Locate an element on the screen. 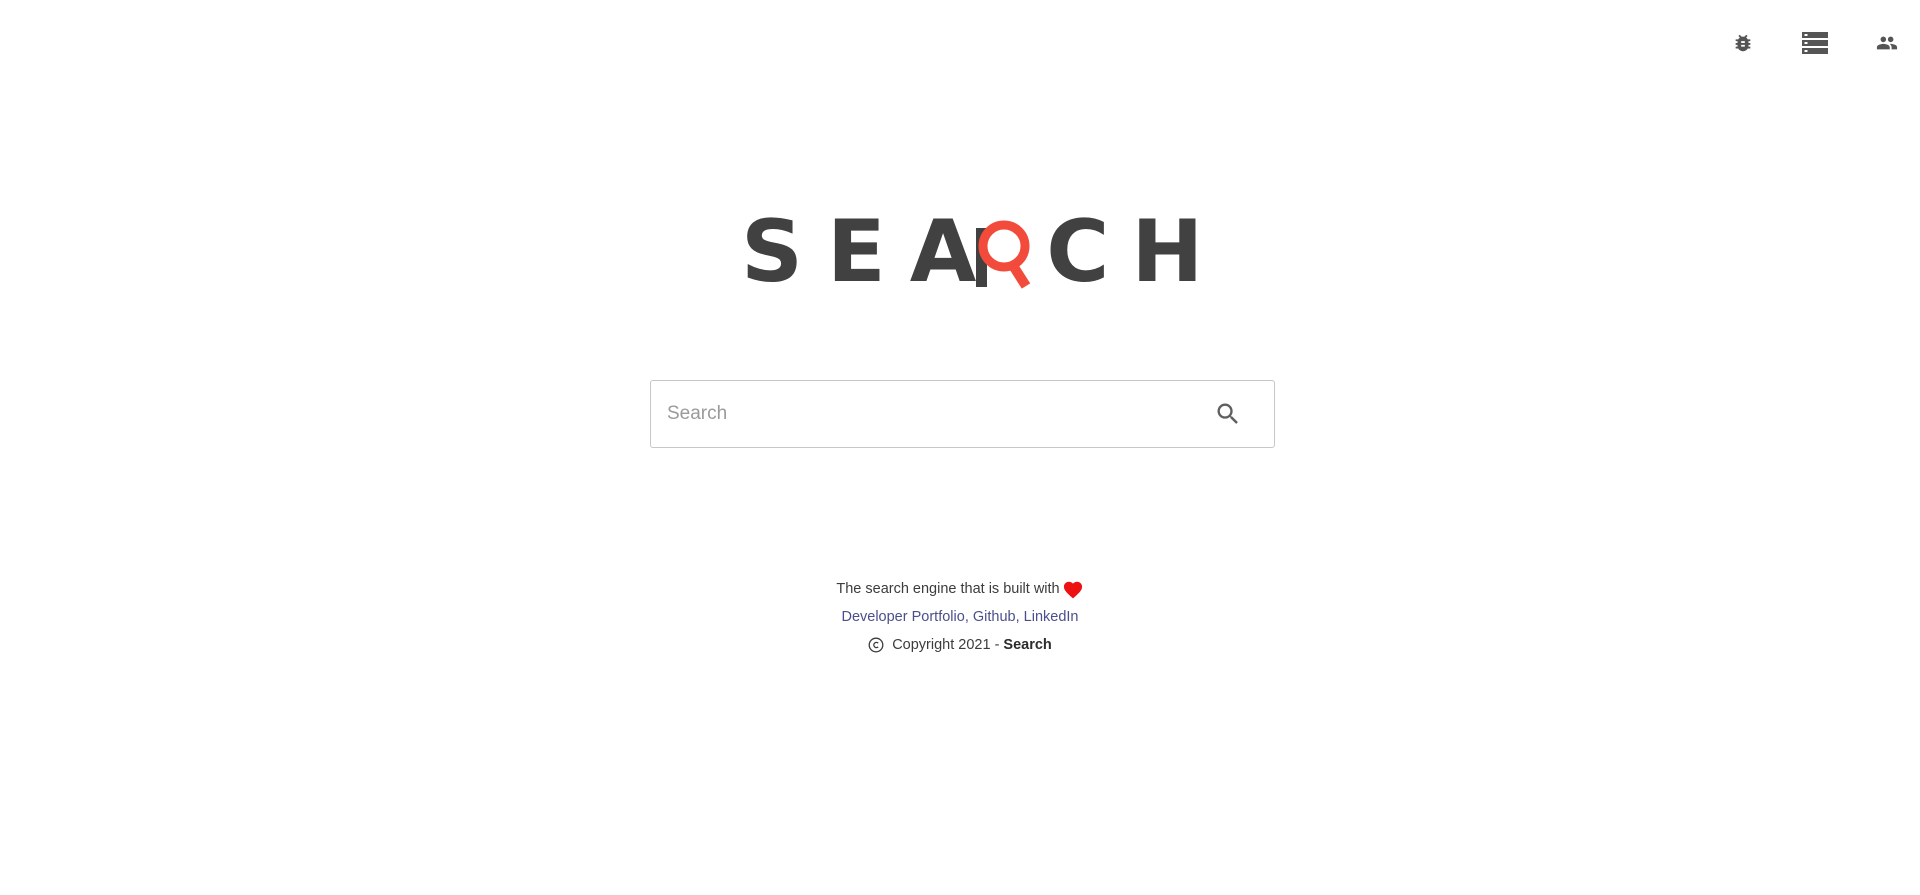  heart-icon is located at coordinates (1073, 589).